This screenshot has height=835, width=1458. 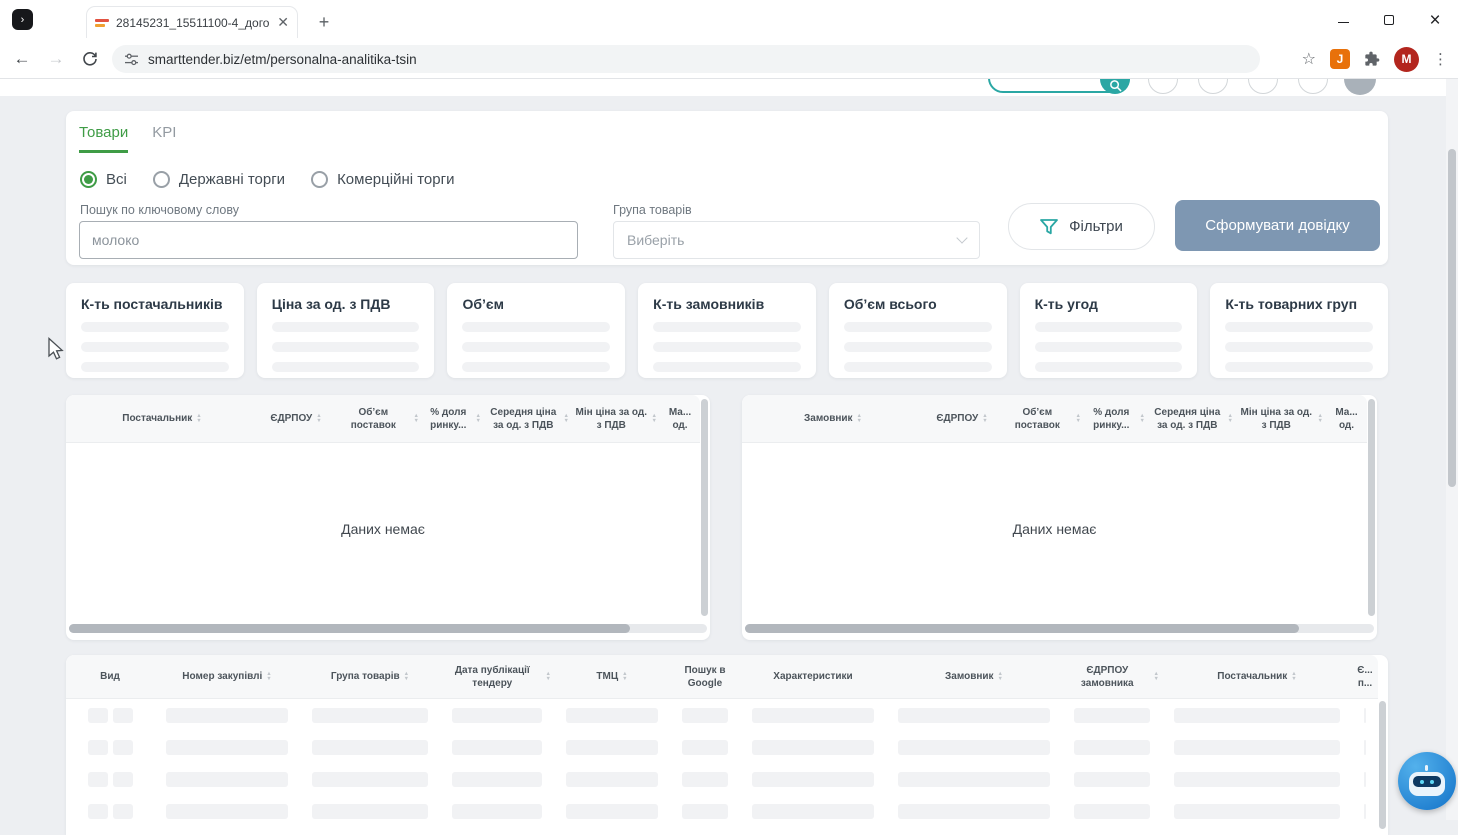 What do you see at coordinates (1406, 59) in the screenshot?
I see `profile-avatar: M` at bounding box center [1406, 59].